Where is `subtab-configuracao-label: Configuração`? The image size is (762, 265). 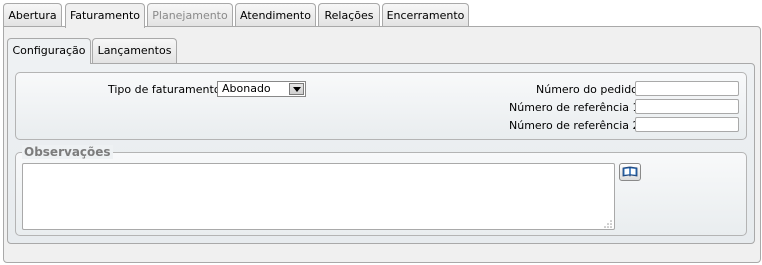 subtab-configuracao-label: Configuração is located at coordinates (49, 50).